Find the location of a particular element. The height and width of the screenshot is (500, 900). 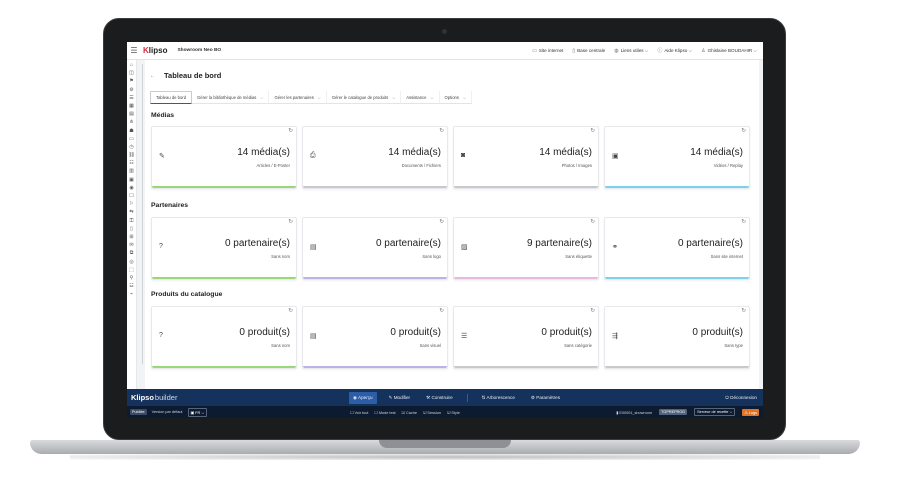

stat-card: ↻ ▤ 0 partenaire(s) Sans logo is located at coordinates (375, 248).